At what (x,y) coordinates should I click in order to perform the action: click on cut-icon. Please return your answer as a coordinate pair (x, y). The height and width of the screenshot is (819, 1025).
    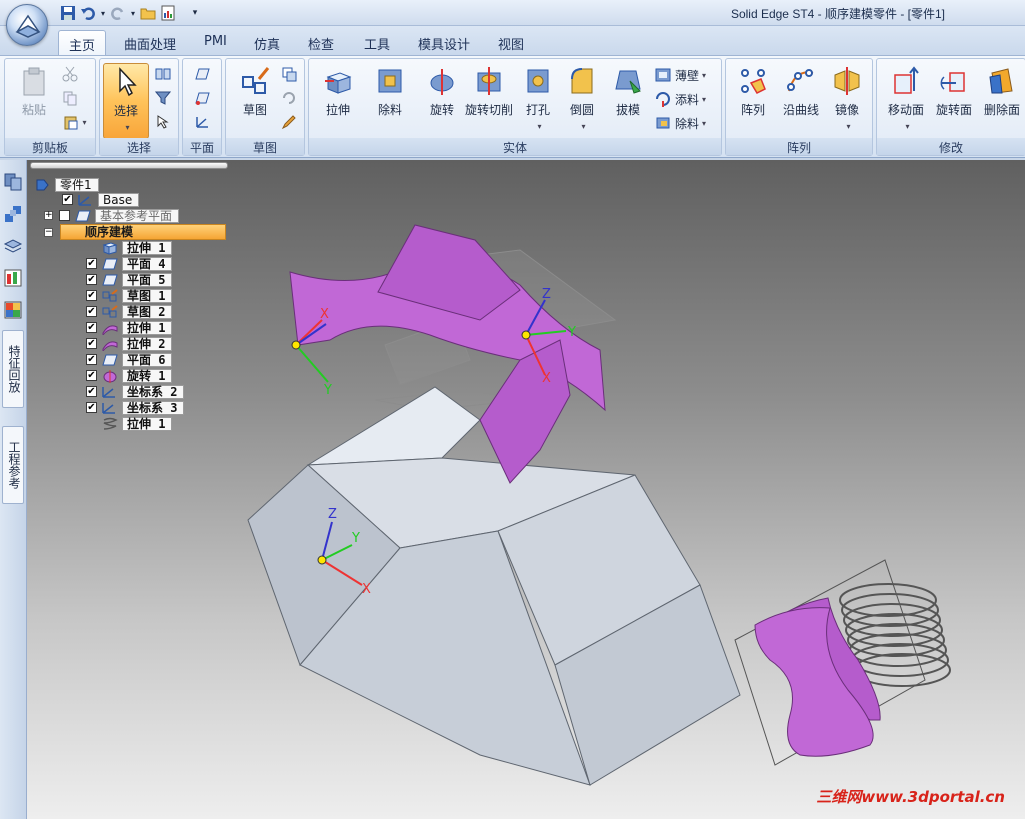
    Looking at the image, I should click on (70, 74).